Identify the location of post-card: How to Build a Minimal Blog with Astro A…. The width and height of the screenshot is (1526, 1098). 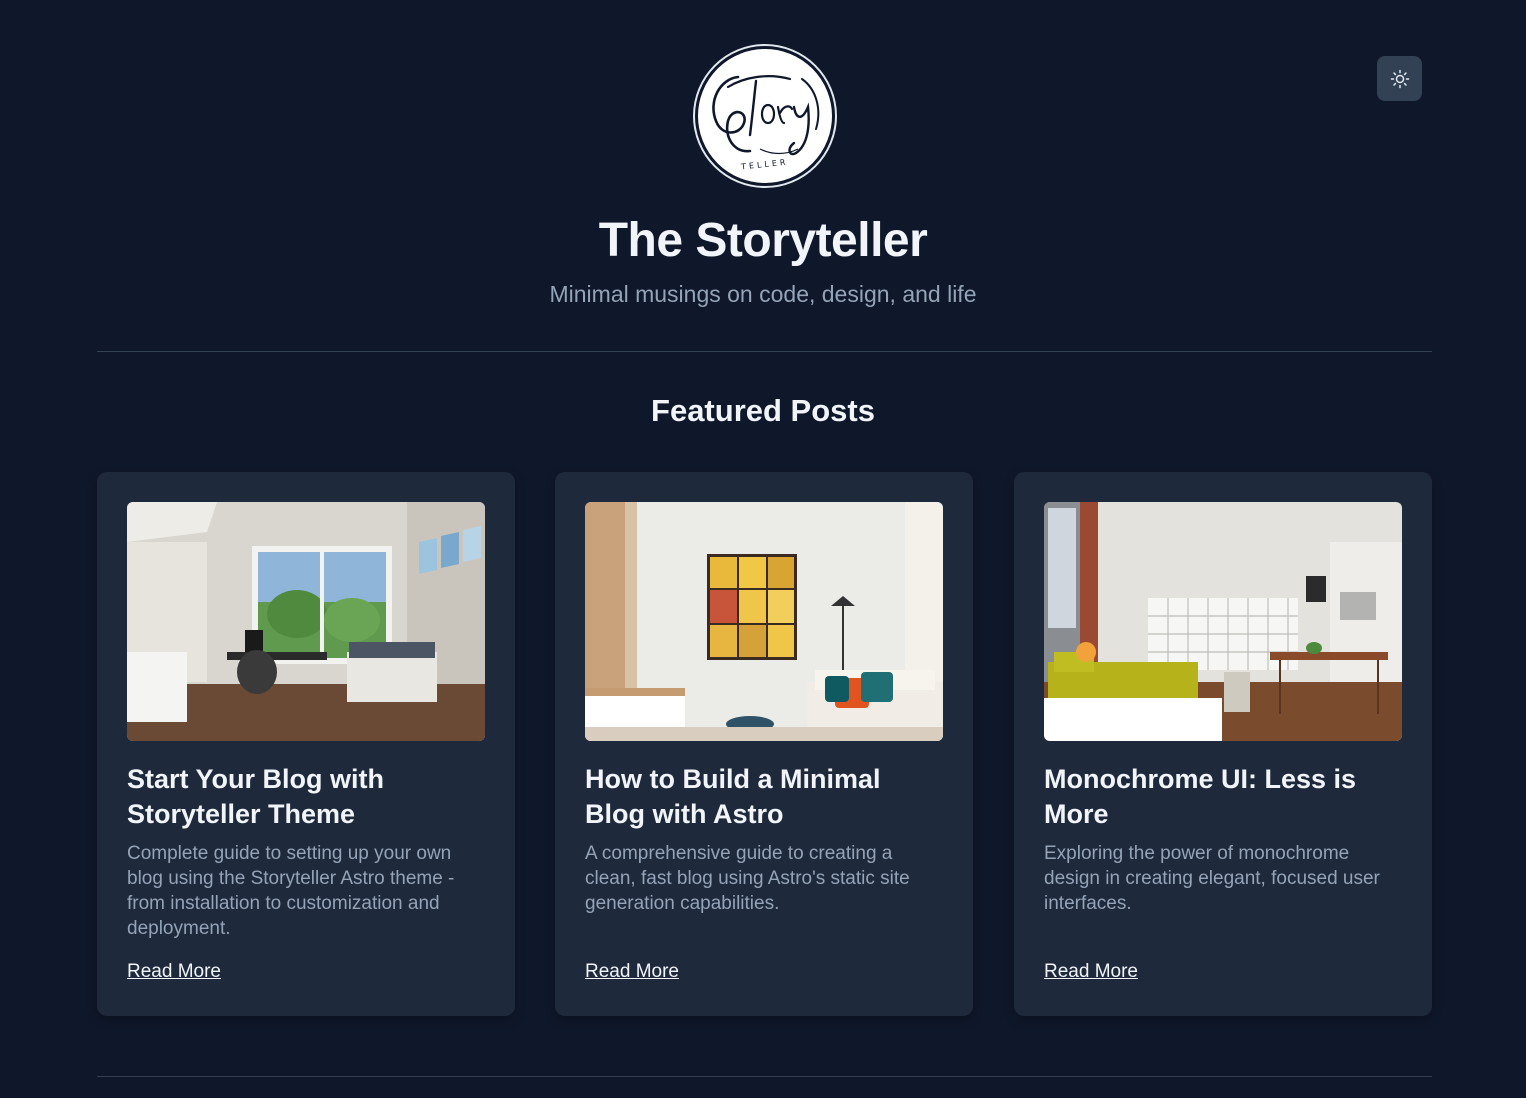
(764, 744).